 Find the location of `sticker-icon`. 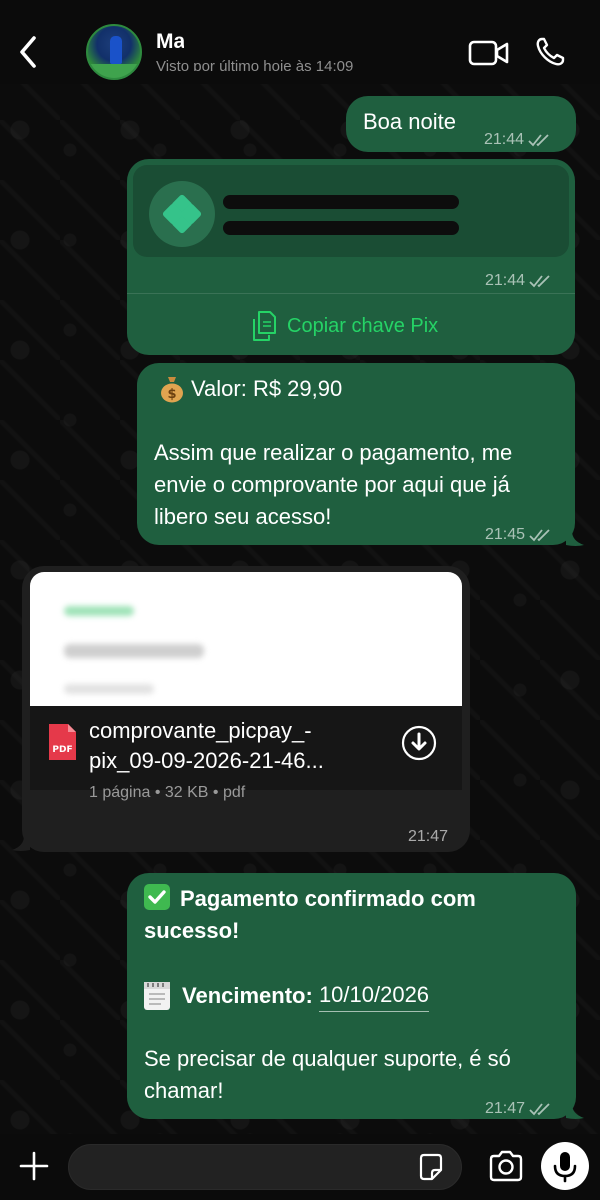

sticker-icon is located at coordinates (431, 1167).